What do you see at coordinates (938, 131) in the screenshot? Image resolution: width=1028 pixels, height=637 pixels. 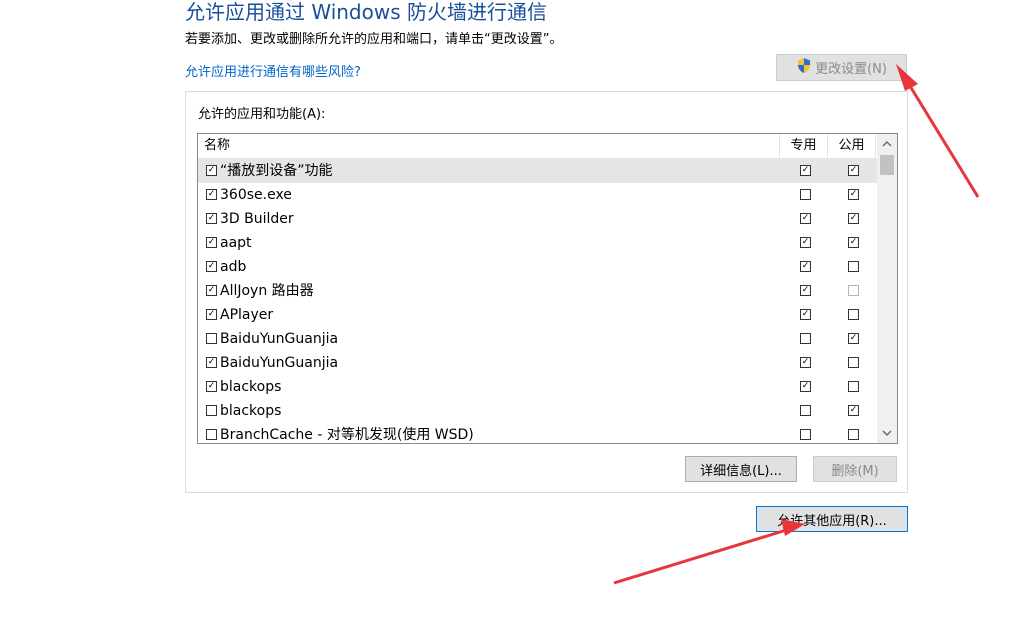 I see `arrow-annotation-top` at bounding box center [938, 131].